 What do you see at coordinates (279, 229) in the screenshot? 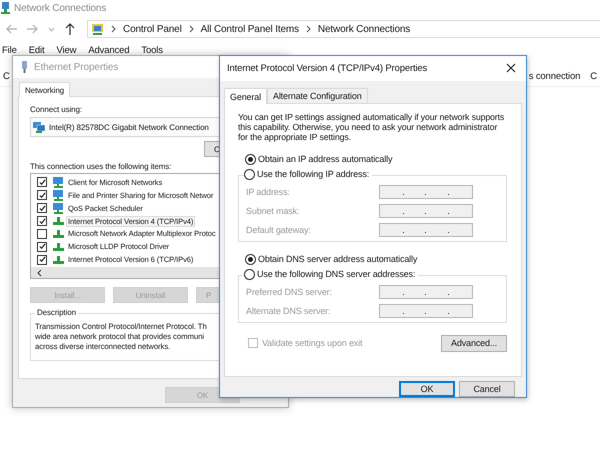
I see `field-label: Default gateway:` at bounding box center [279, 229].